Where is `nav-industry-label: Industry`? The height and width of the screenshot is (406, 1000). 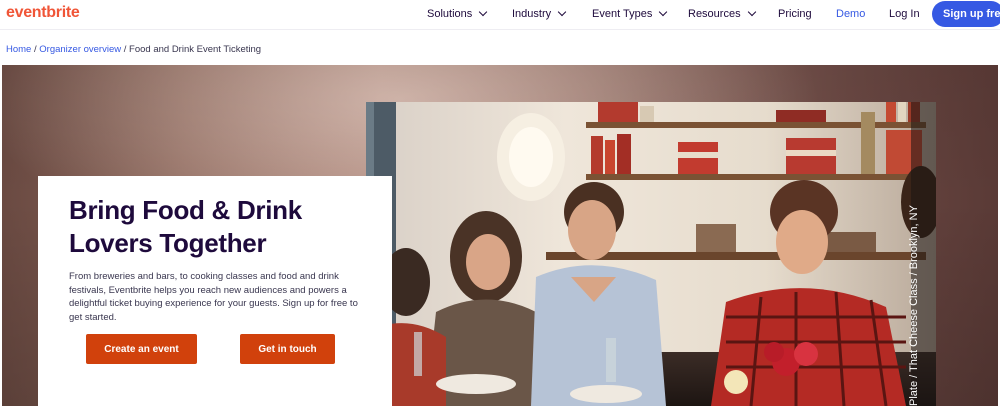 nav-industry-label: Industry is located at coordinates (532, 14).